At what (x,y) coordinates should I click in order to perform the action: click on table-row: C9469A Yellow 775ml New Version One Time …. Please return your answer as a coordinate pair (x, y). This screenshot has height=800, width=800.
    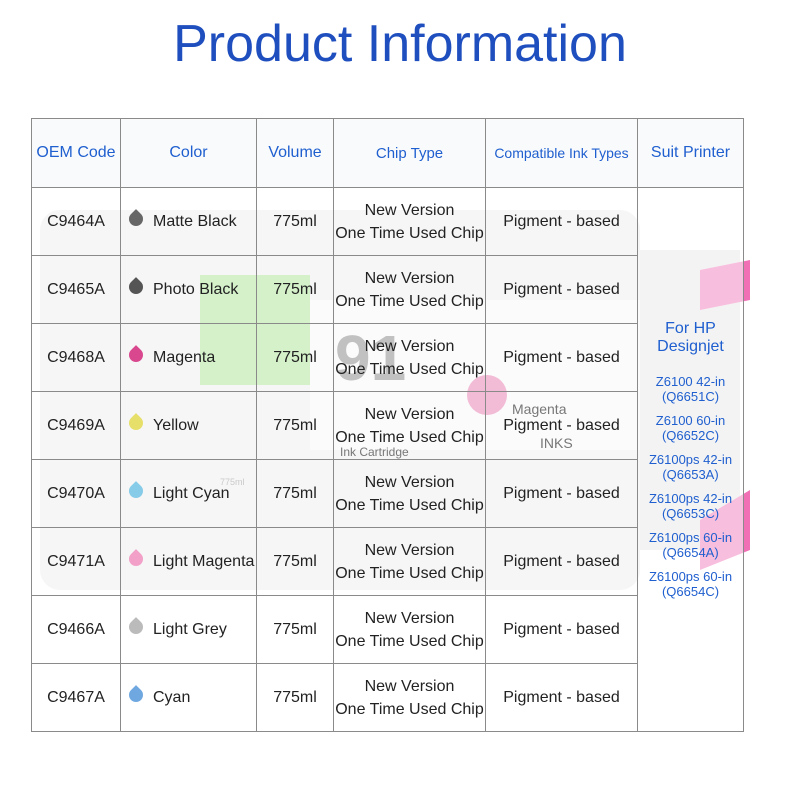
    Looking at the image, I should click on (387, 425).